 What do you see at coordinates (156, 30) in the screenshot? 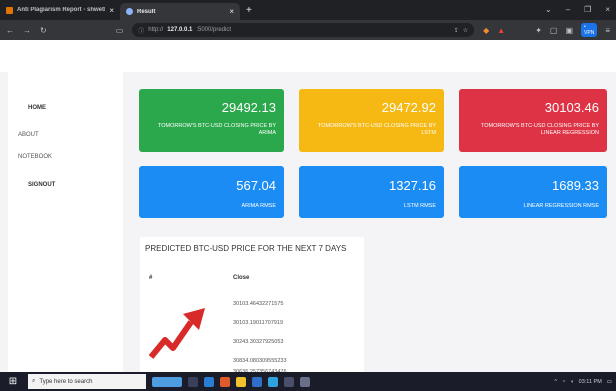
I see `url-prefix: http://` at bounding box center [156, 30].